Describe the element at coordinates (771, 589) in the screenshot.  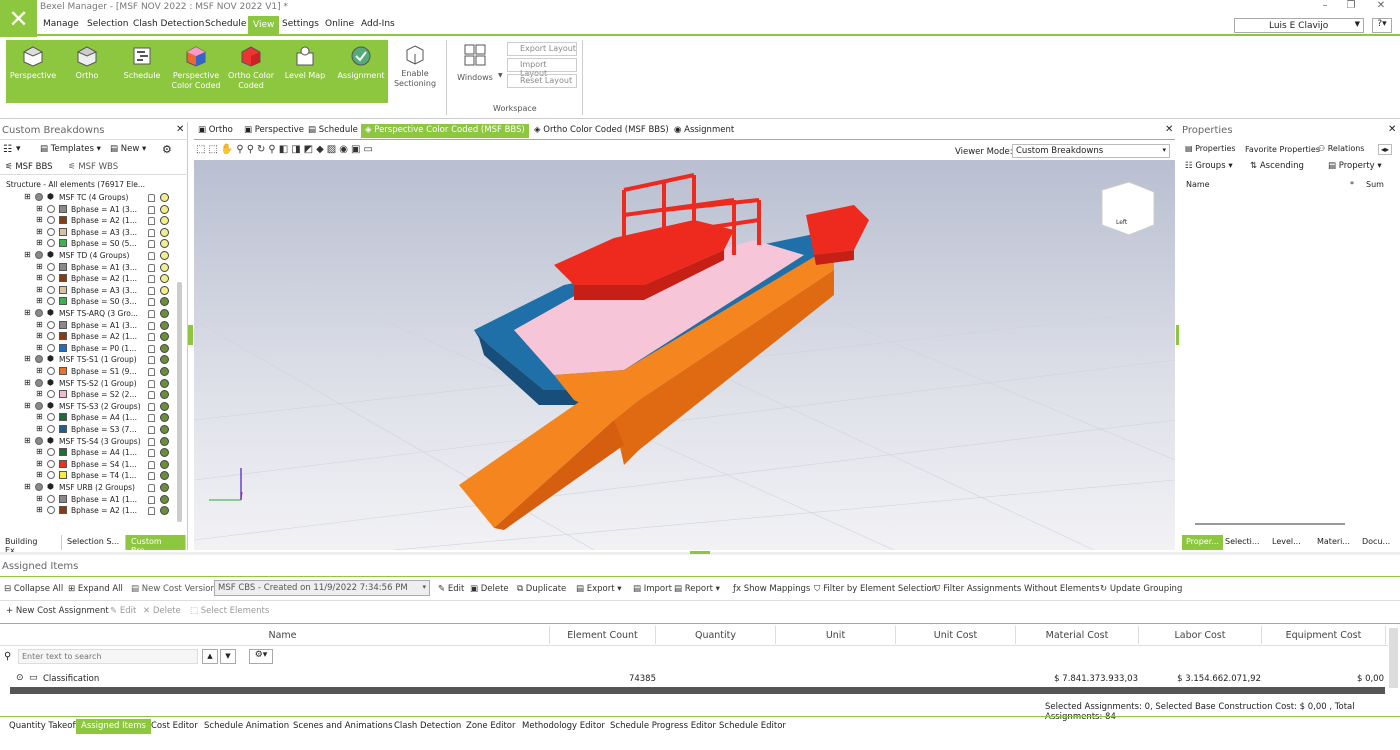
I see `show-mappings-button: ƒx Show Mappings` at that location.